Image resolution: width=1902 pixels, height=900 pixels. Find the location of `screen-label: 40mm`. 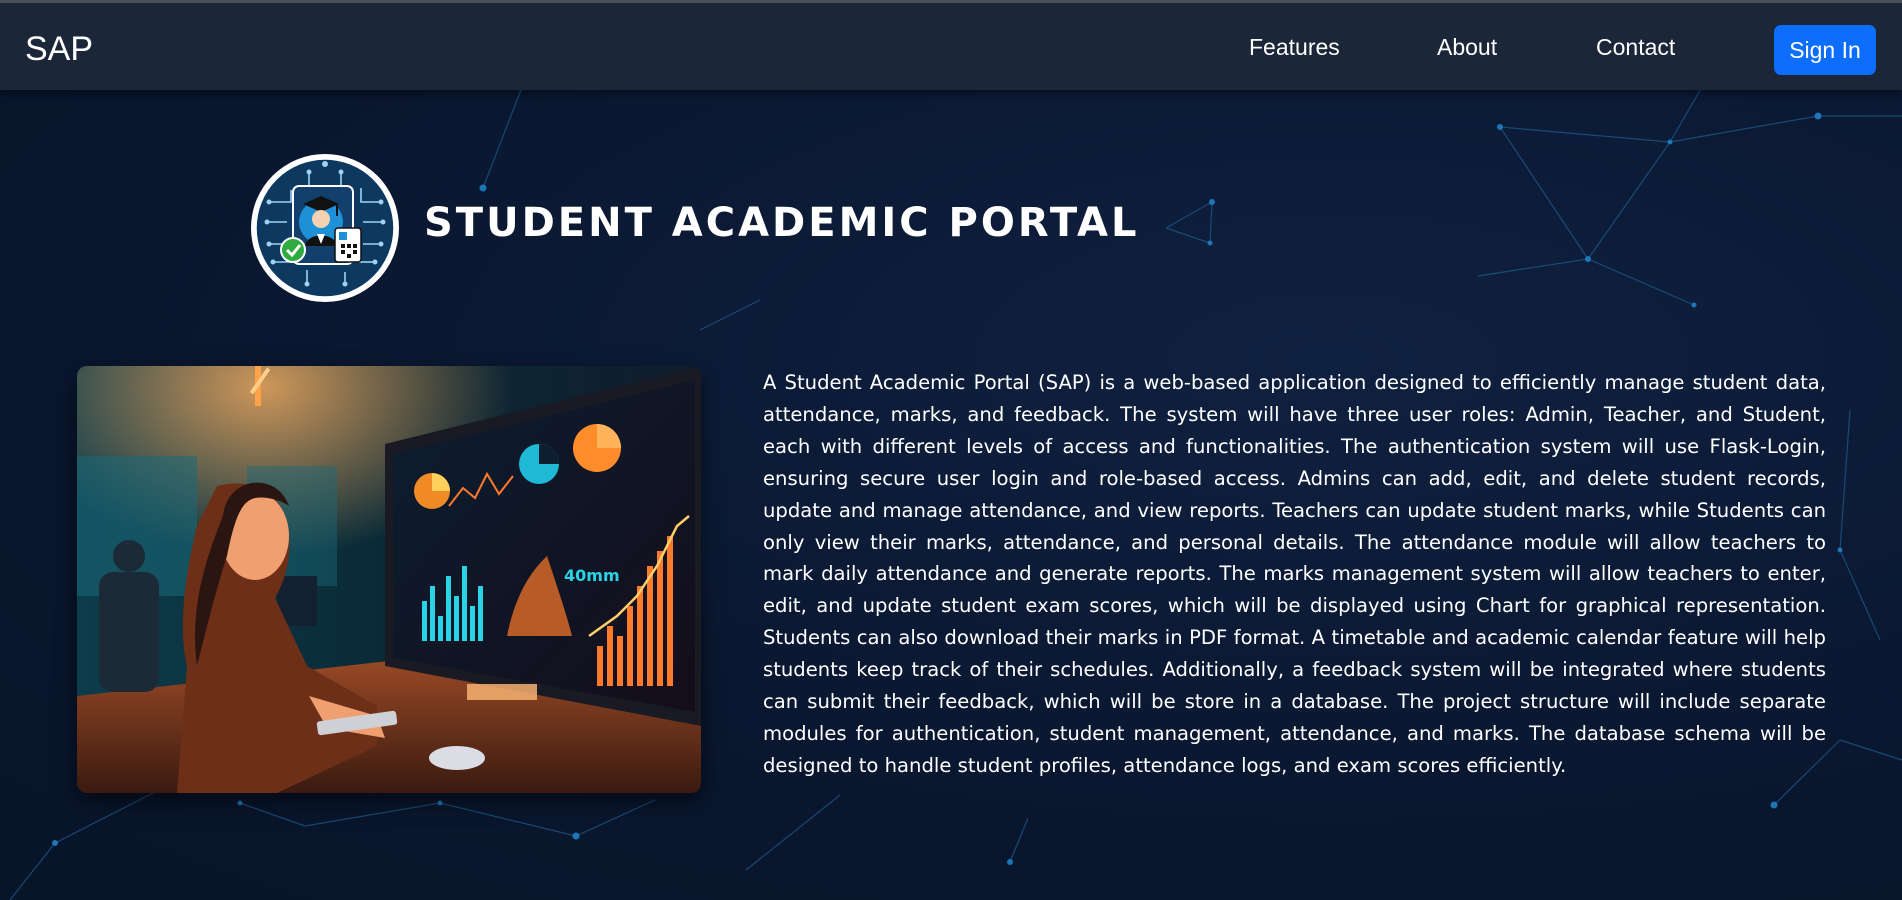

screen-label: 40mm is located at coordinates (592, 575).